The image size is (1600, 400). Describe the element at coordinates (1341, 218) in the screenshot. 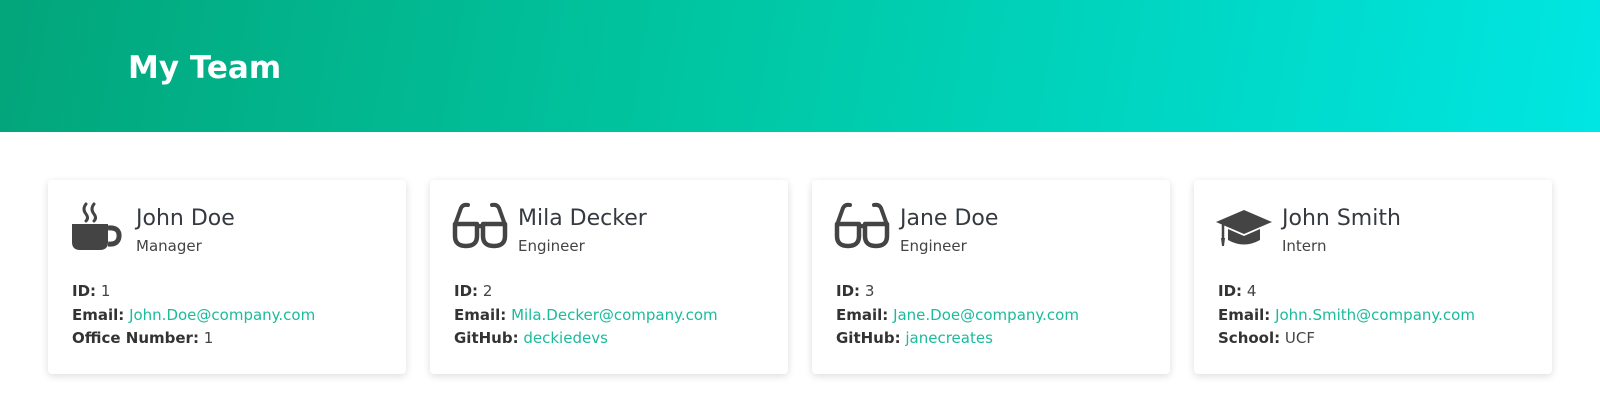

I see `employee-name: John Smith` at that location.